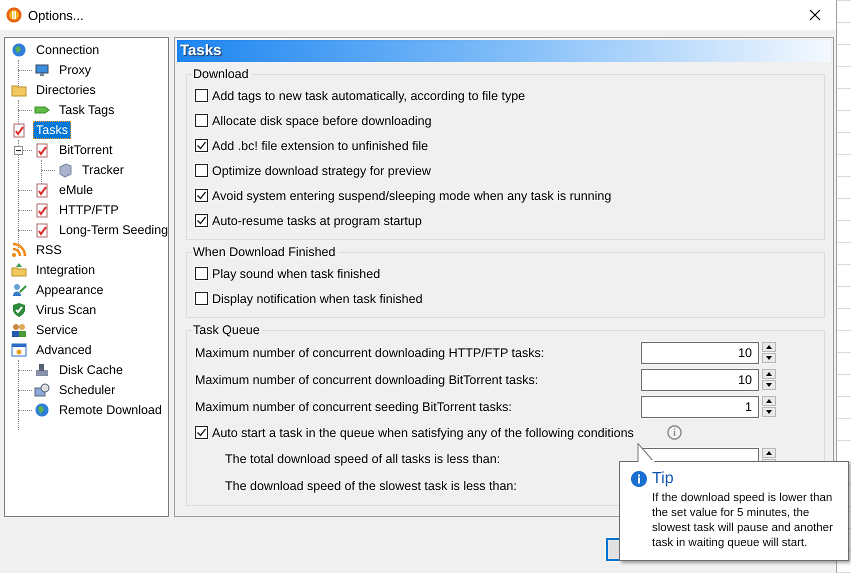 The height and width of the screenshot is (573, 851). What do you see at coordinates (423, 433) in the screenshot?
I see `checkbox-label: Auto start a task in the queue when satisfying any of the following conditions` at bounding box center [423, 433].